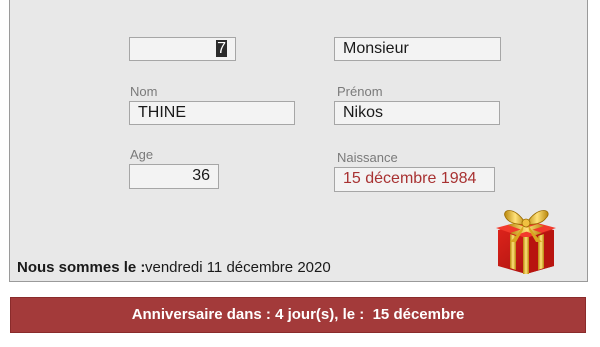  What do you see at coordinates (142, 154) in the screenshot?
I see `age-label: Age` at bounding box center [142, 154].